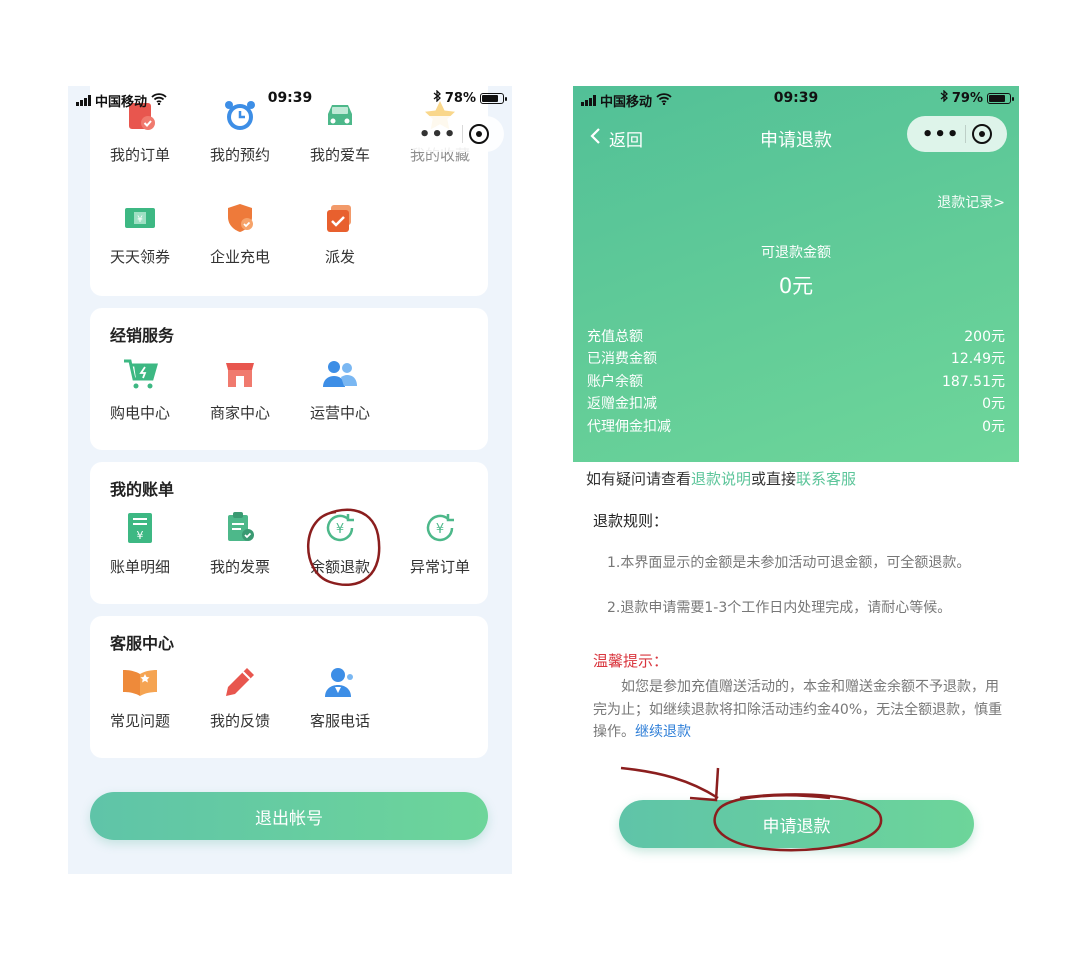 Image resolution: width=1080 pixels, height=960 pixels. Describe the element at coordinates (973, 382) in the screenshot. I see `stat-value: 187.51元` at that location.